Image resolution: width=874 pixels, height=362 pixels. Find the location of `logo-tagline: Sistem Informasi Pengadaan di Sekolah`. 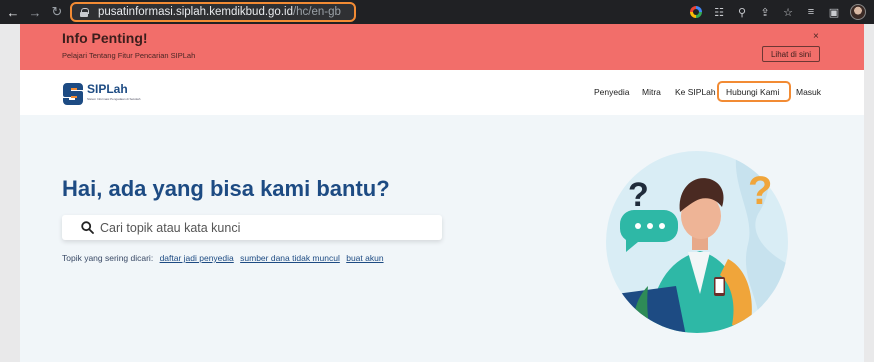

logo-tagline: Sistem Informasi Pengadaan di Sekolah is located at coordinates (114, 99).